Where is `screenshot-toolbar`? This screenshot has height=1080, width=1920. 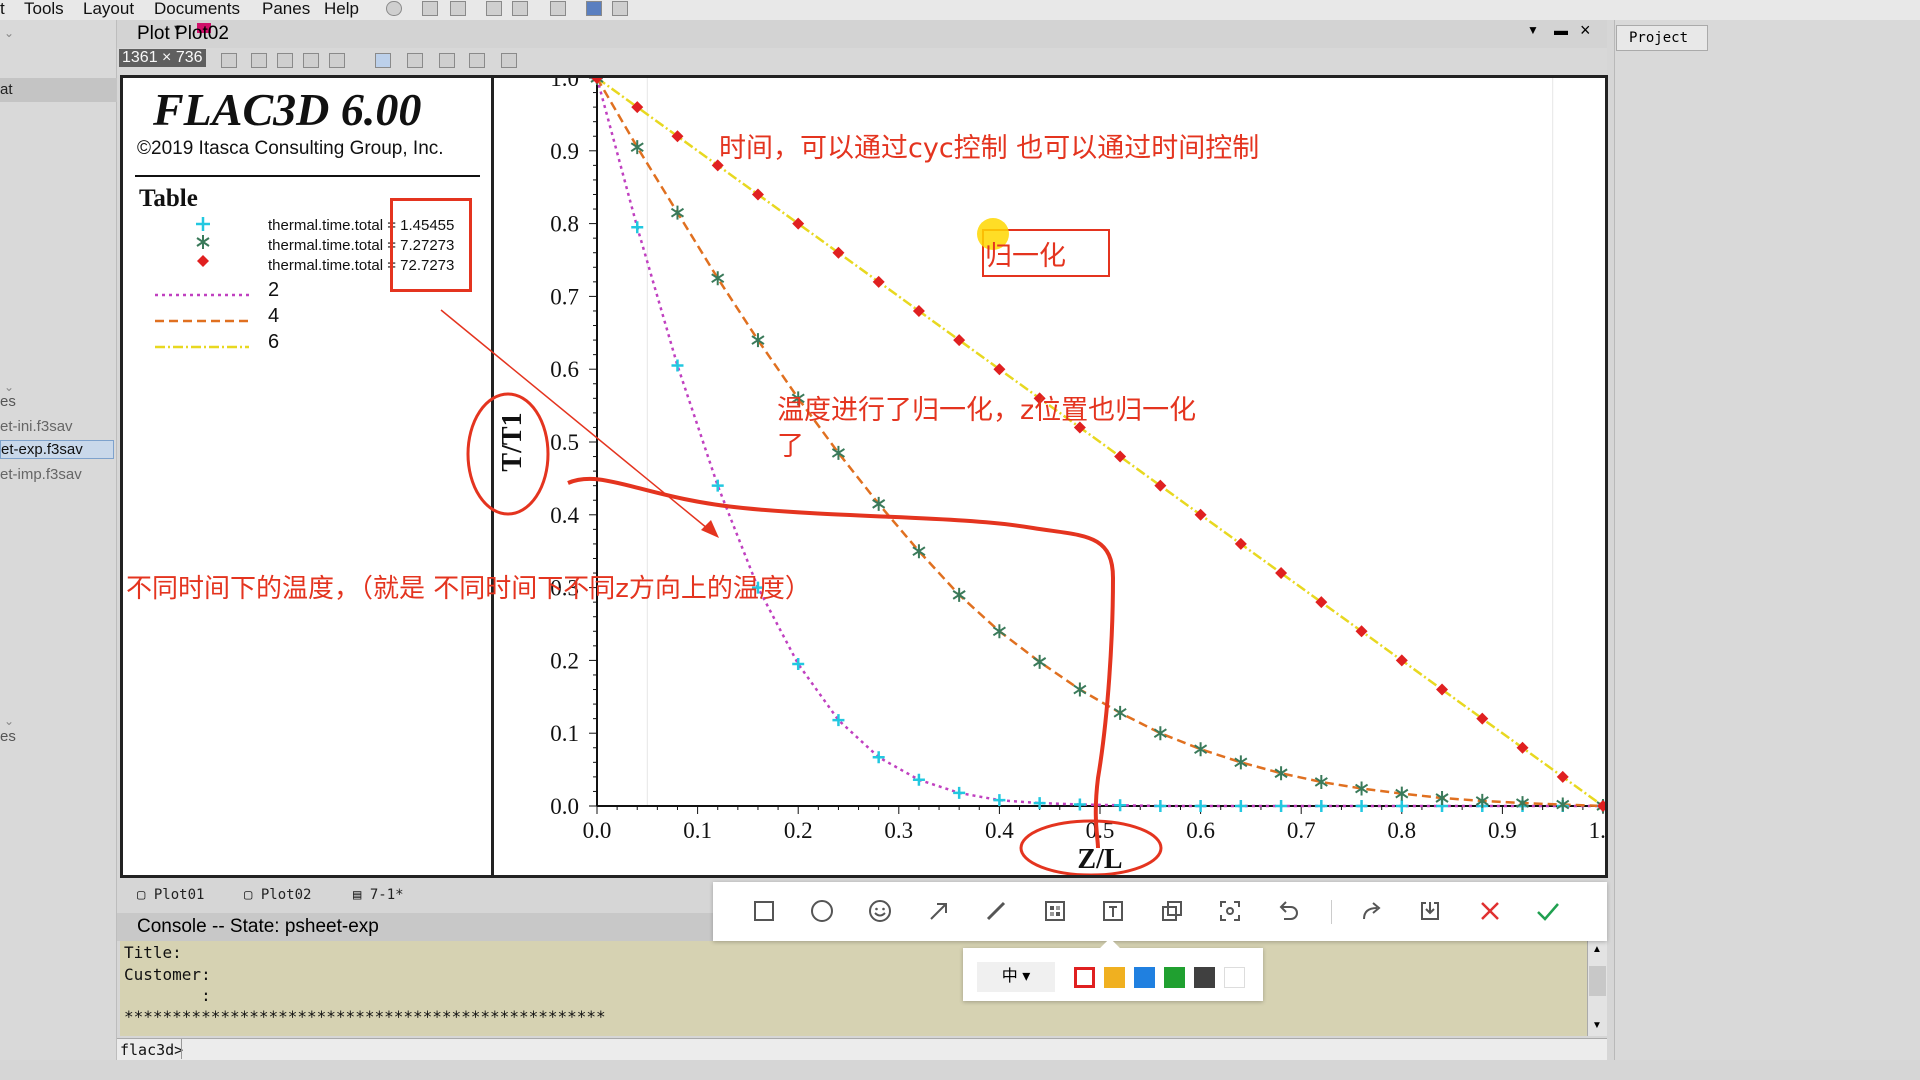 screenshot-toolbar is located at coordinates (1160, 911).